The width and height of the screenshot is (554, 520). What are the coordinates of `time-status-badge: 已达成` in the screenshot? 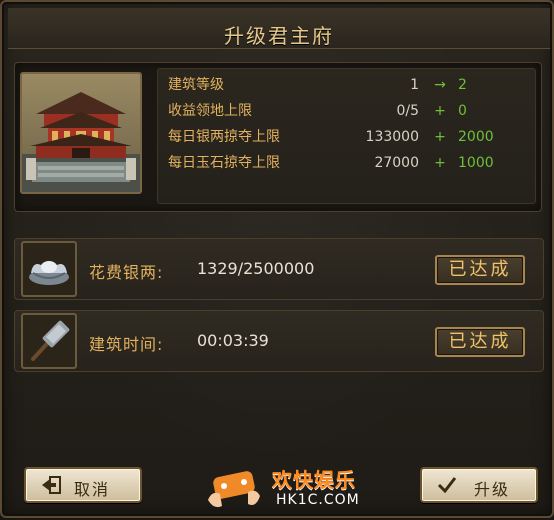 It's located at (480, 342).